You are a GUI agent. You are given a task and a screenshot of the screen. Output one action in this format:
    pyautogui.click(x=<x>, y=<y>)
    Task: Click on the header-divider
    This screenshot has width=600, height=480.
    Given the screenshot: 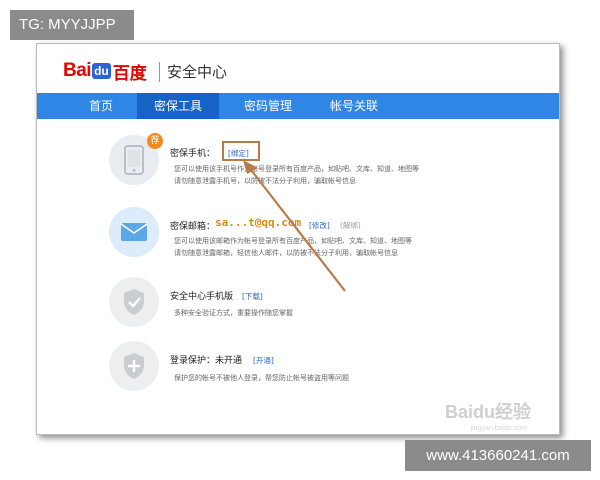 What is the action you would take?
    pyautogui.click(x=159, y=72)
    